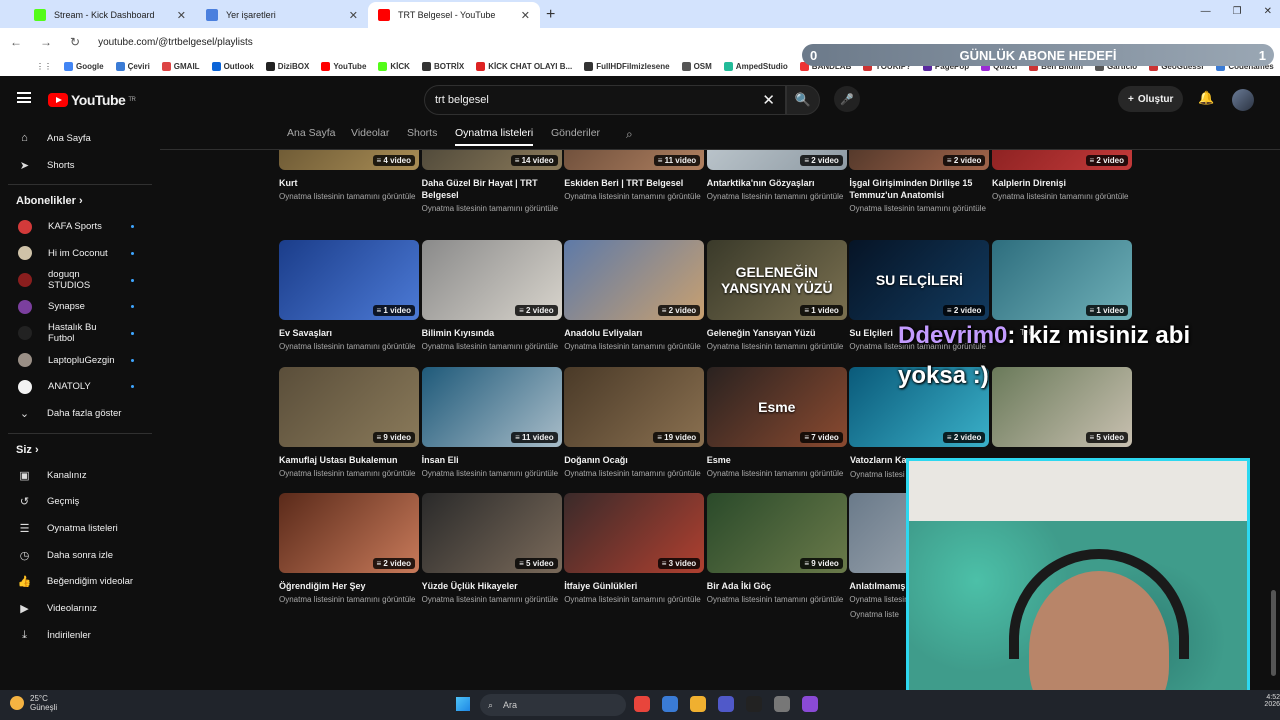  What do you see at coordinates (768, 100) in the screenshot?
I see `clear-search-icon: ✕` at bounding box center [768, 100].